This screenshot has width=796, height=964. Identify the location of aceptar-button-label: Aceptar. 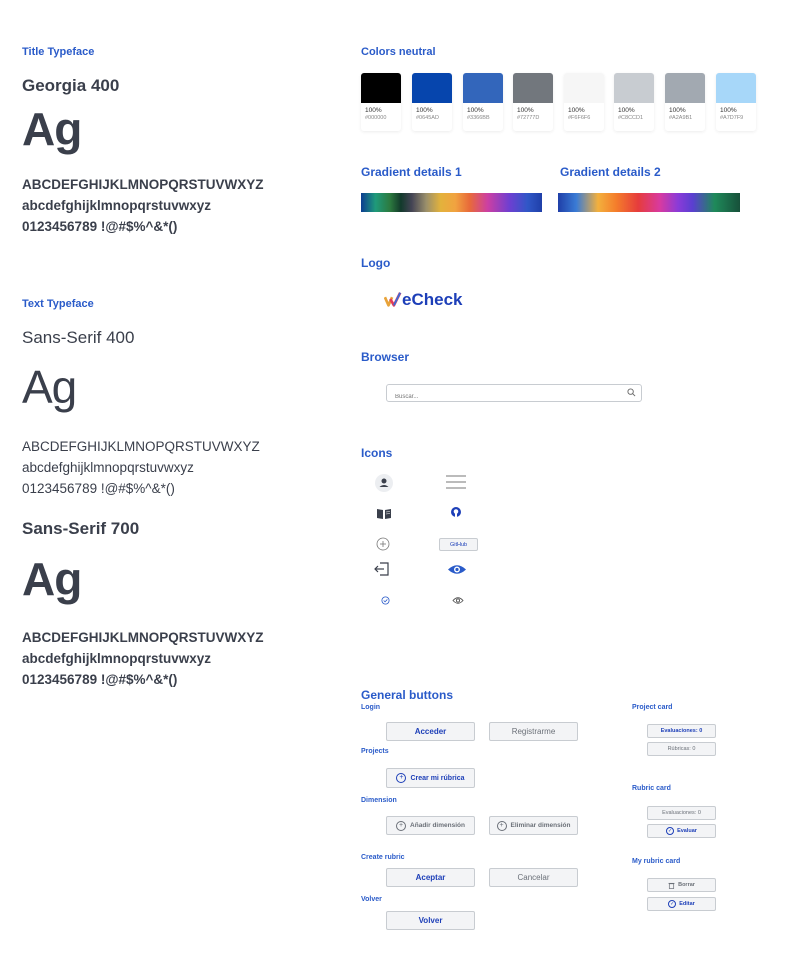
(430, 877).